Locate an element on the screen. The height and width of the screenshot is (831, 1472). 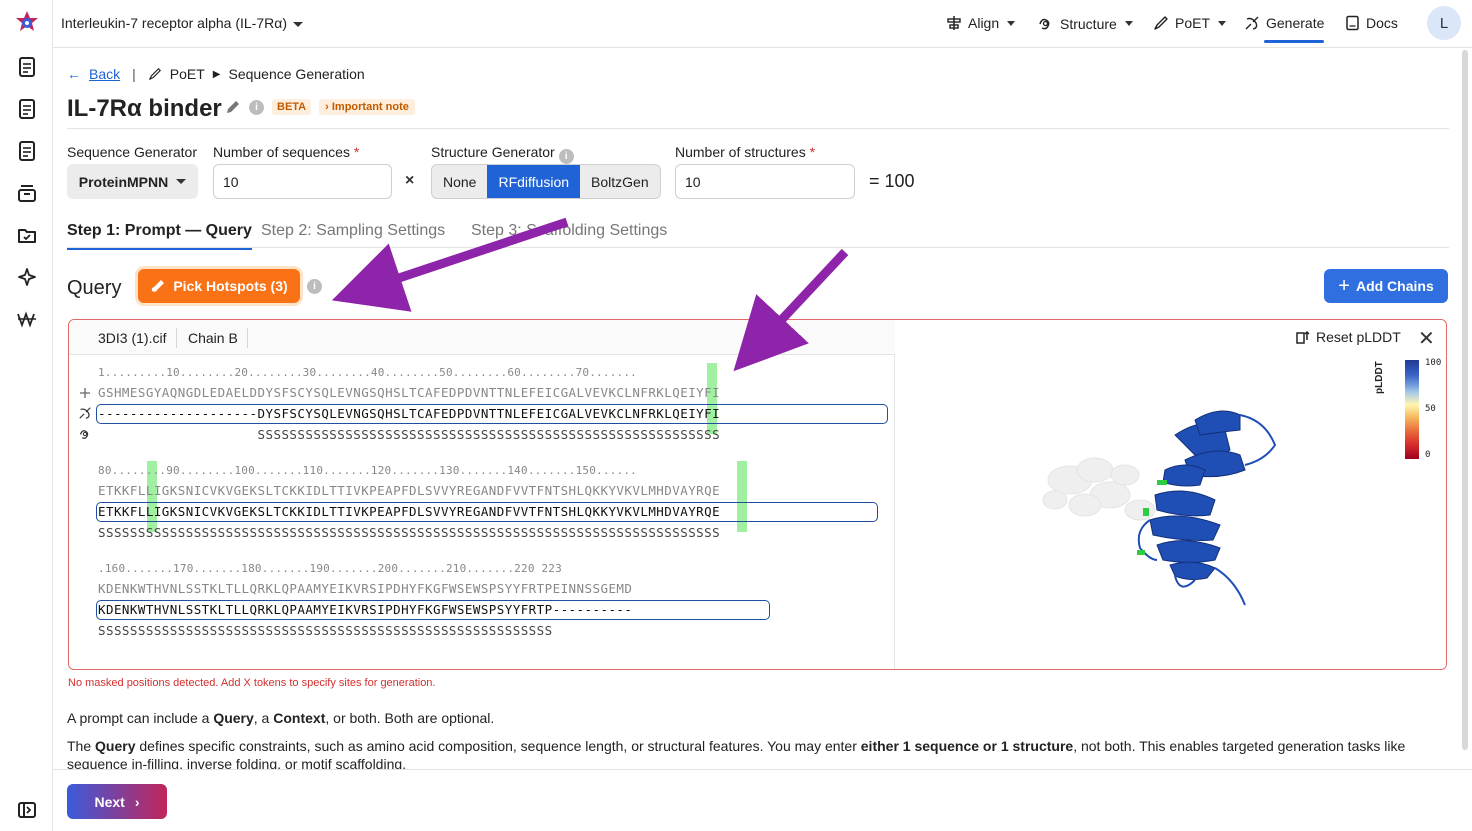
structure-generator-segmented: None RFdiffusion BoltzGen is located at coordinates (546, 181).